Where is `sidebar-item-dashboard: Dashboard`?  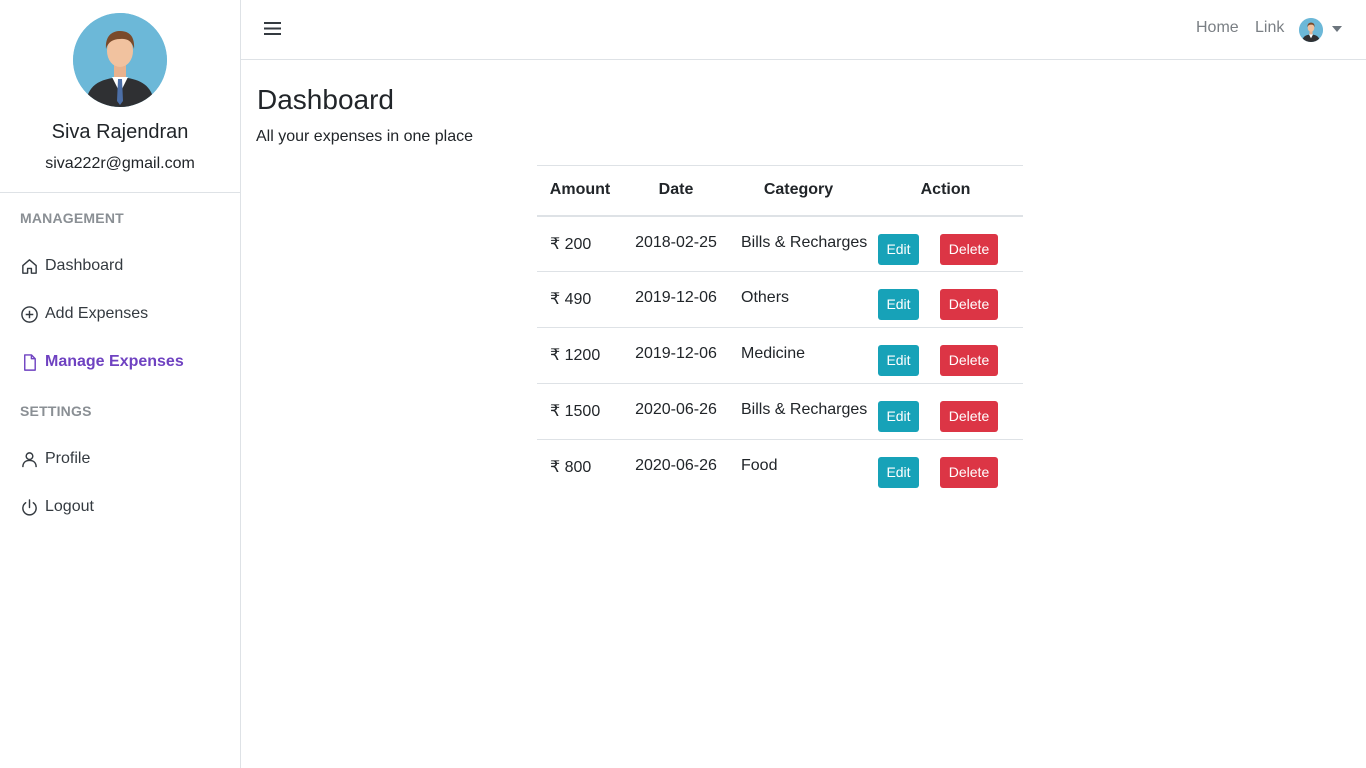
sidebar-item-dashboard: Dashboard is located at coordinates (71, 266).